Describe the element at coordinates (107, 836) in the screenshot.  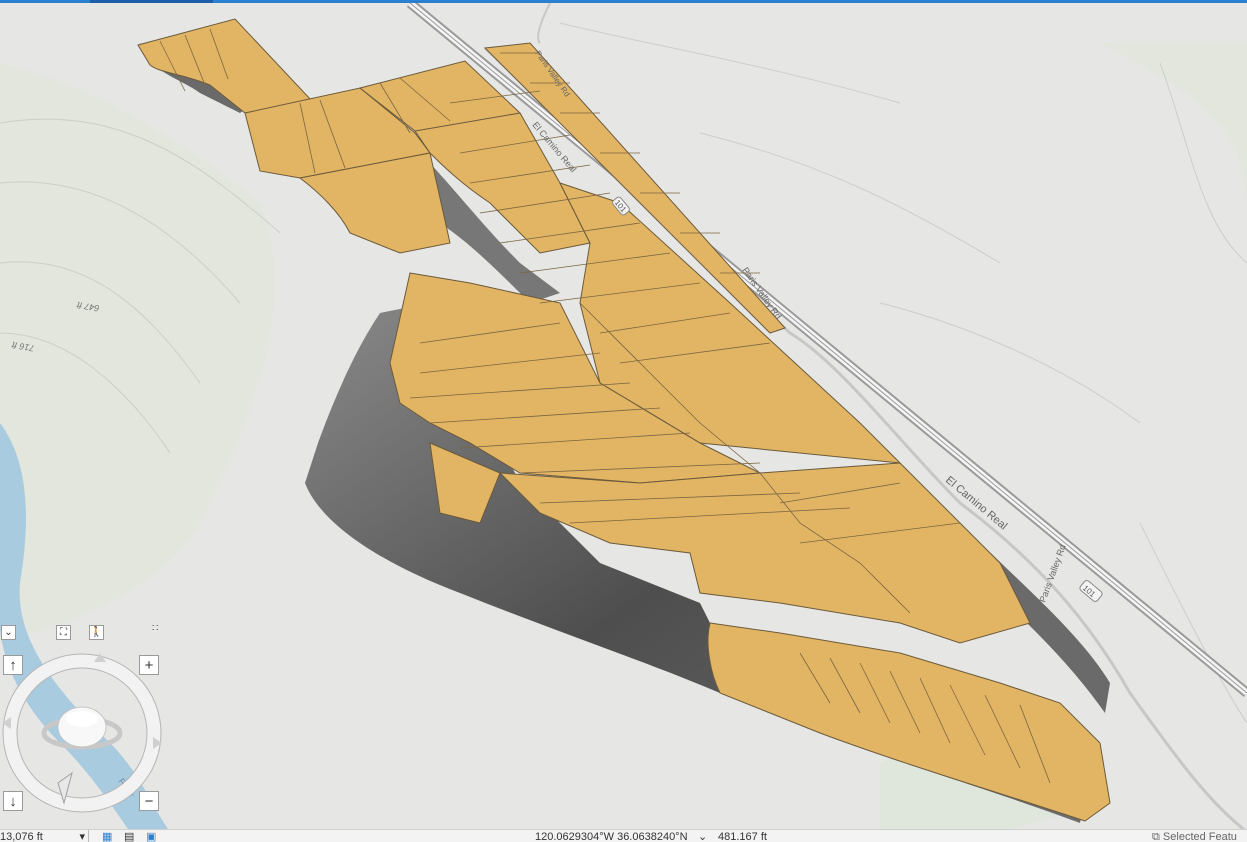
I see `grid-icon: ▦` at that location.